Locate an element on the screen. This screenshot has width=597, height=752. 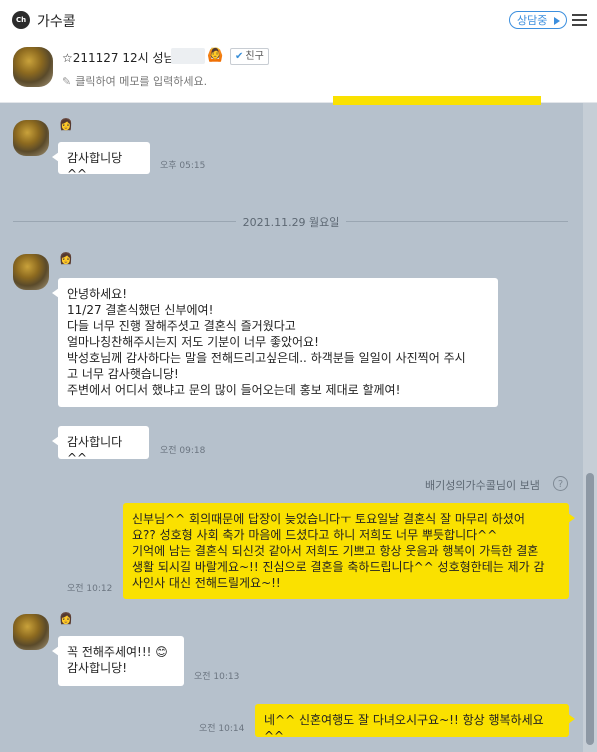
hamburger-icon is located at coordinates (579, 20).